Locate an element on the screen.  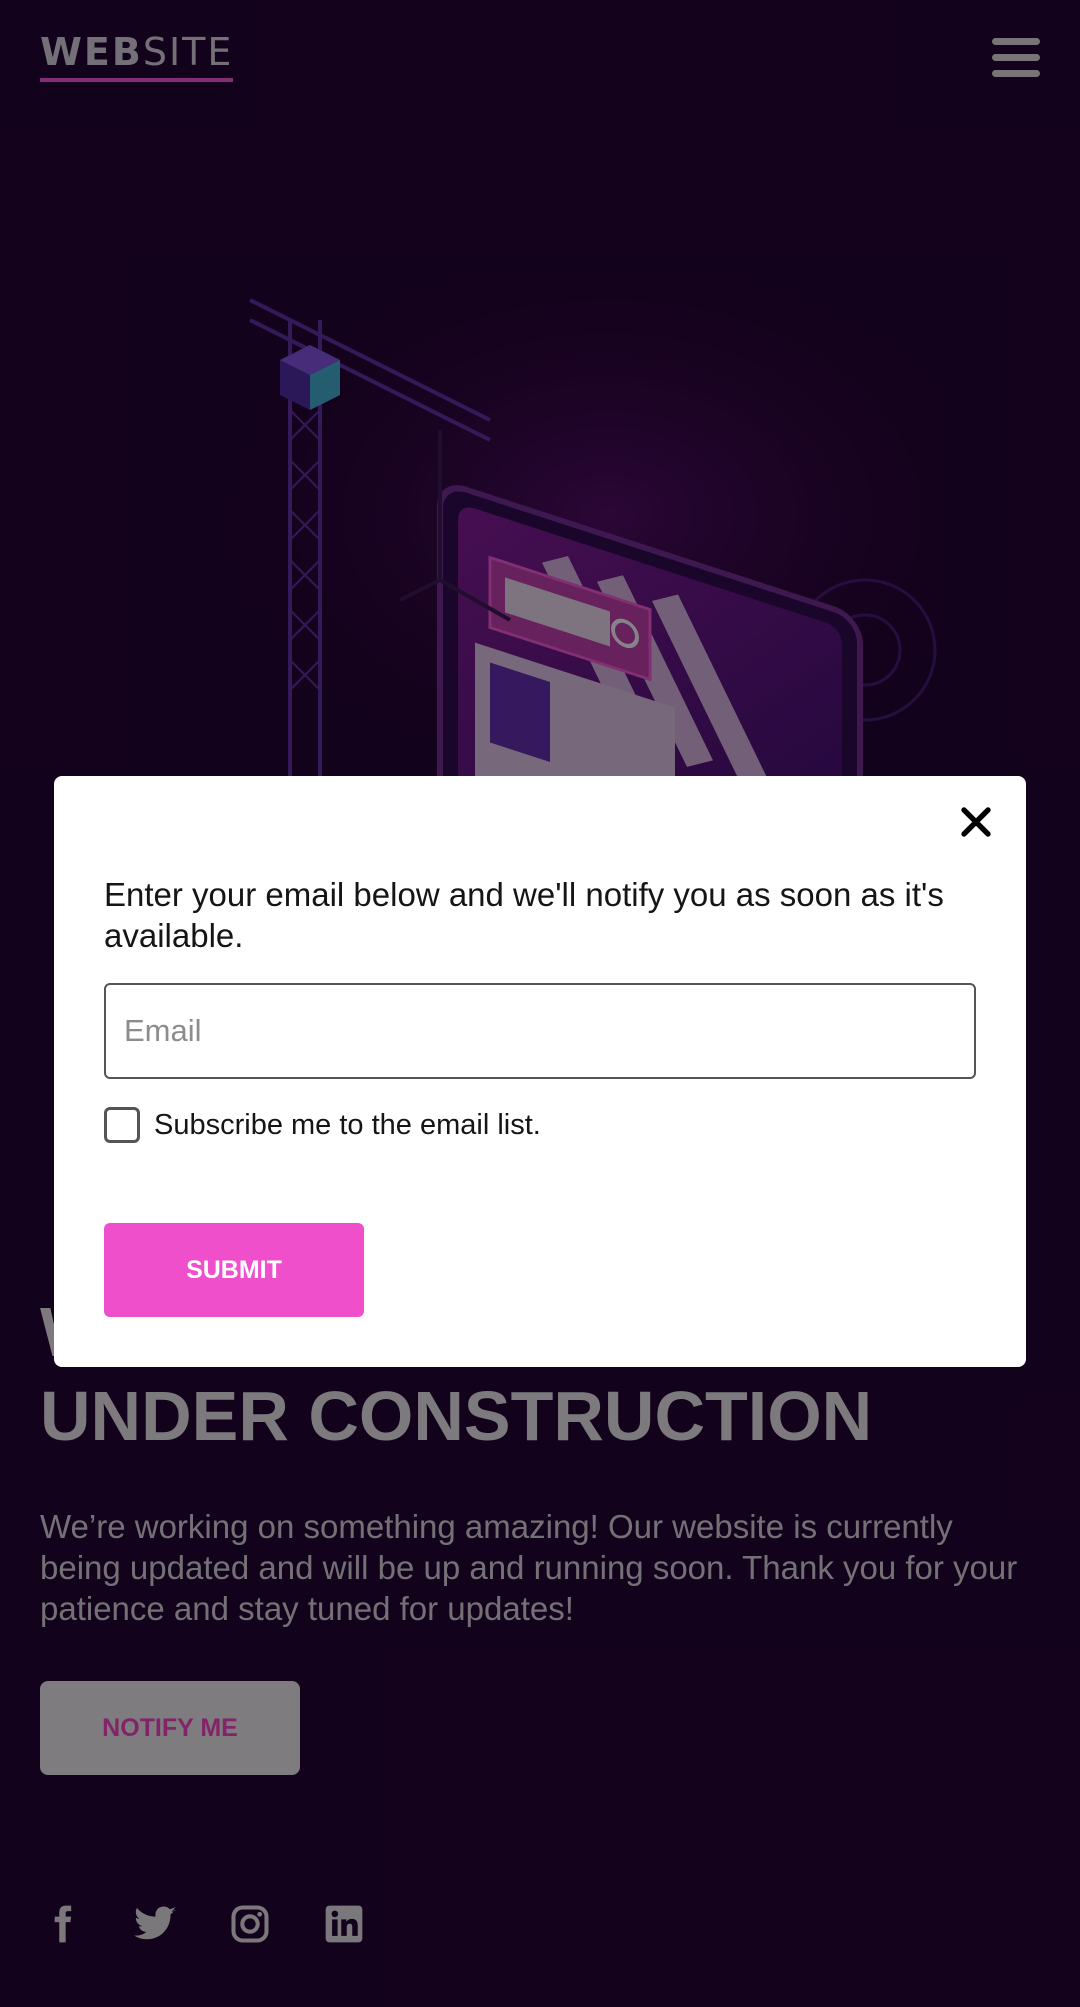
subscribe-row: Subscribe me to the email list. is located at coordinates (322, 1125).